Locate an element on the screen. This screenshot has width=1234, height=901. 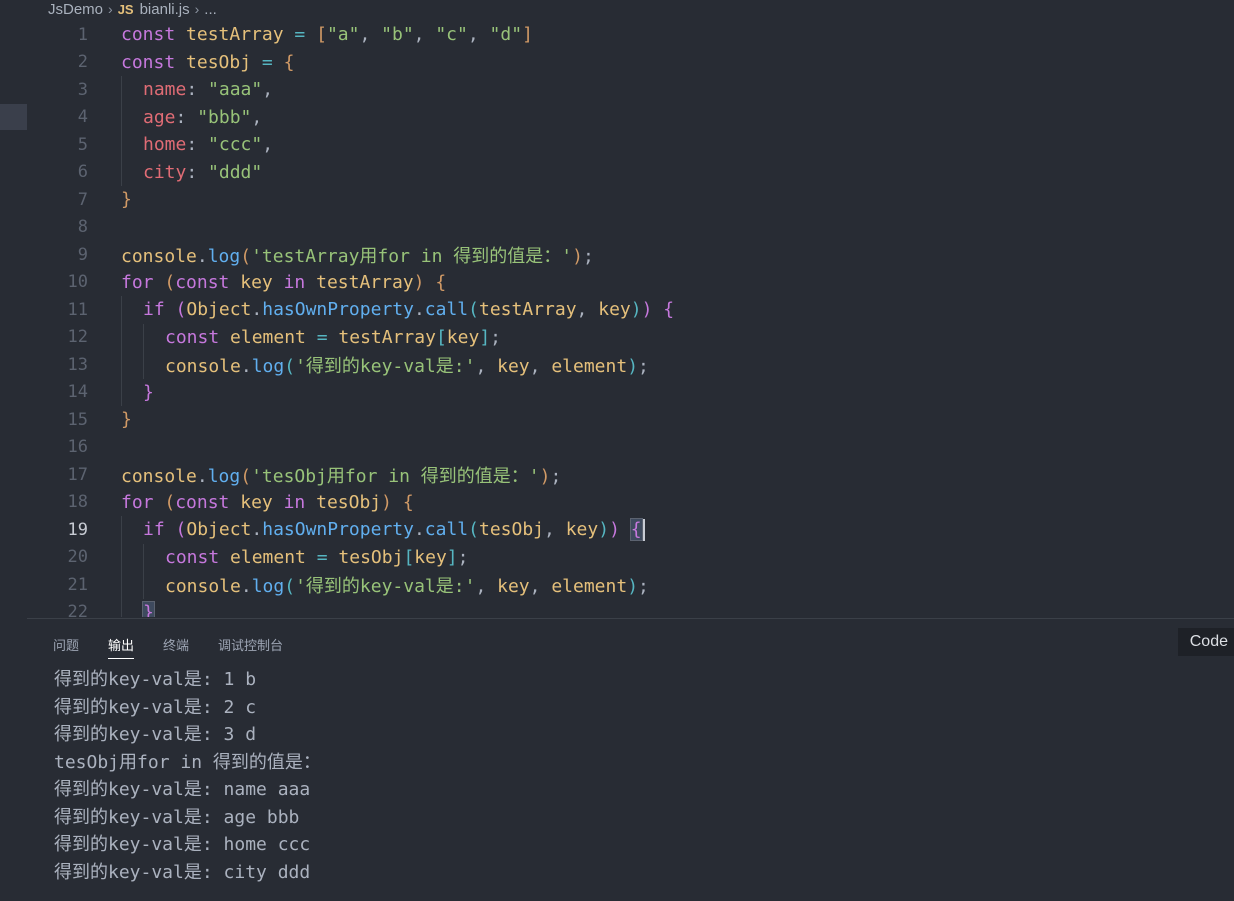
output-line: tesObj用for in 得到的值是： is located at coordinates (187, 762).